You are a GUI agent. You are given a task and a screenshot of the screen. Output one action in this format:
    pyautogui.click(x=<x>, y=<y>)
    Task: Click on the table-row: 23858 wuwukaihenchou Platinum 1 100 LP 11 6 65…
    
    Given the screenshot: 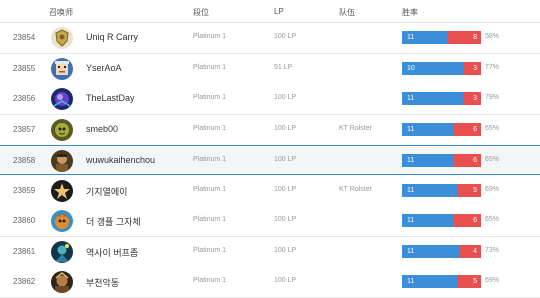 What is the action you would take?
    pyautogui.click(x=270, y=160)
    